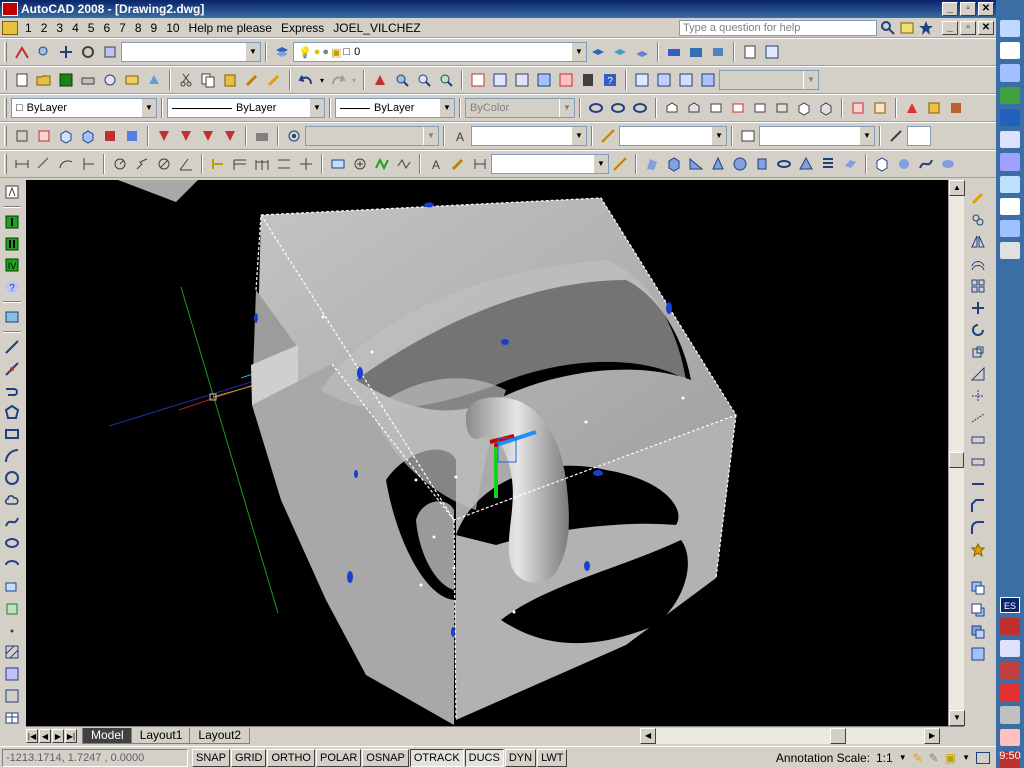 The height and width of the screenshot is (768, 1024). Describe the element at coordinates (12, 222) in the screenshot. I see `viewport-one-icon` at that location.